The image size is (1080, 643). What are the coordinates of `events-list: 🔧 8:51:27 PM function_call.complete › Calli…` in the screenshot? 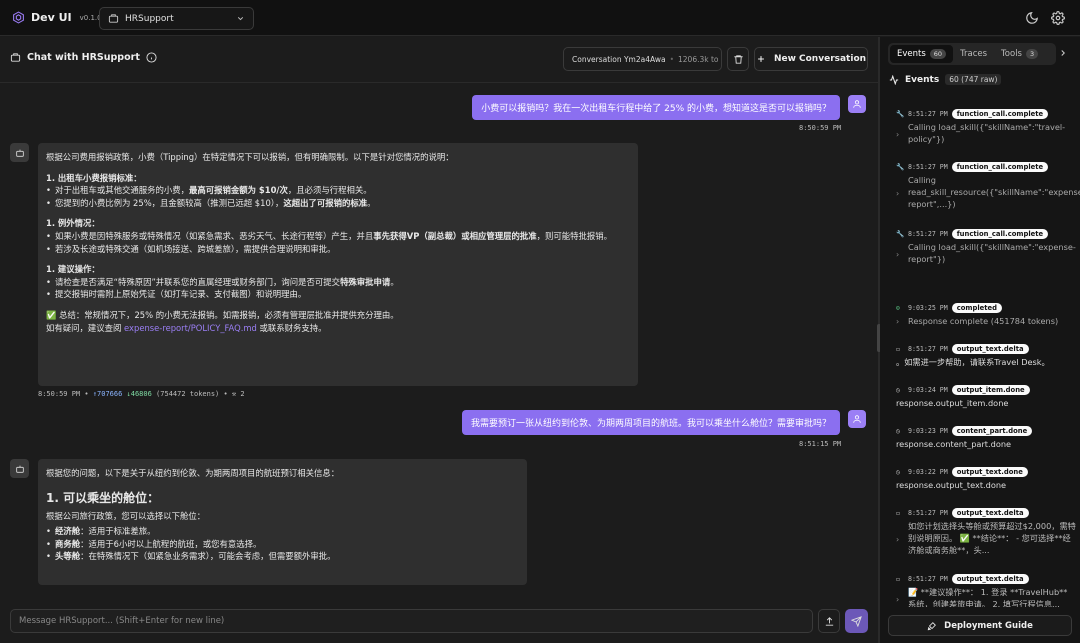 It's located at (980, 351).